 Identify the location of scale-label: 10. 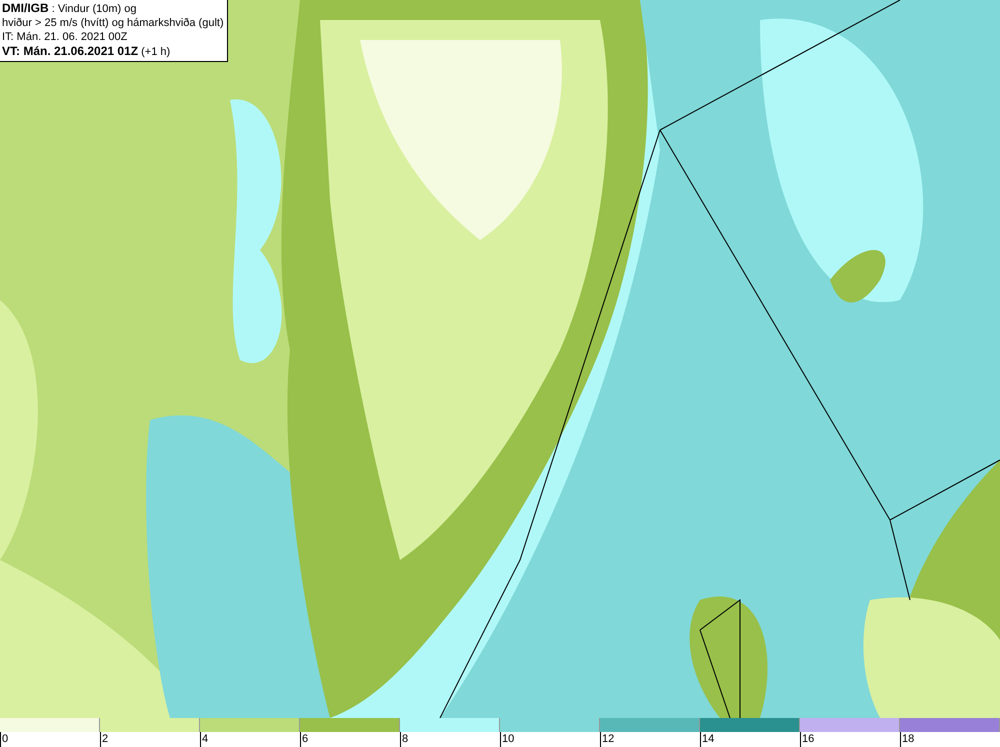
(508, 739).